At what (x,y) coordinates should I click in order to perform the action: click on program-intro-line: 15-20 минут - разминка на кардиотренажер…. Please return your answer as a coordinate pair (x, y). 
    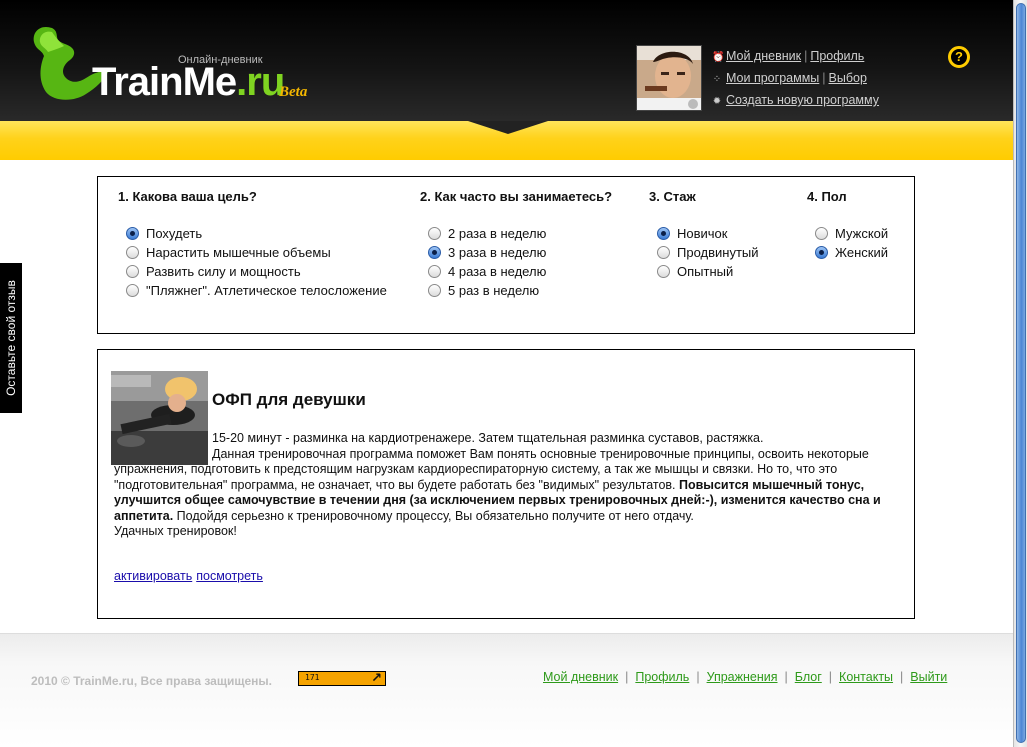
    Looking at the image, I should click on (488, 438).